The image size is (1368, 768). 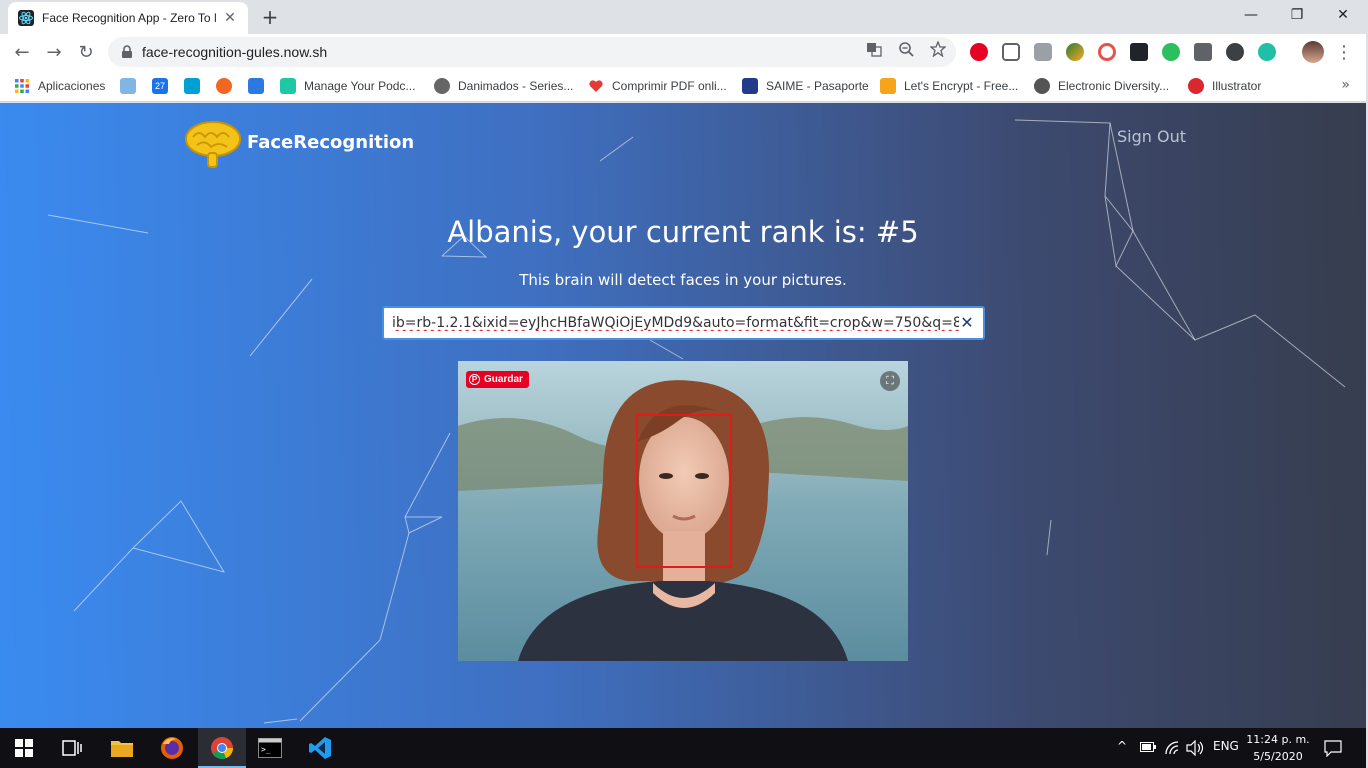 I want to click on react-devtools-icon, so click(x=1139, y=52).